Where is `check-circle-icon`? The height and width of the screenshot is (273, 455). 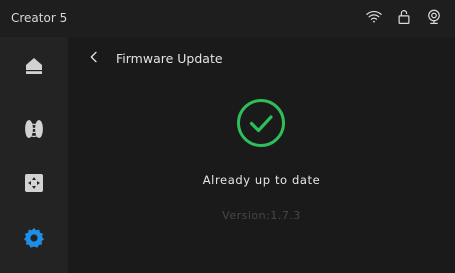
check-circle-icon is located at coordinates (261, 123).